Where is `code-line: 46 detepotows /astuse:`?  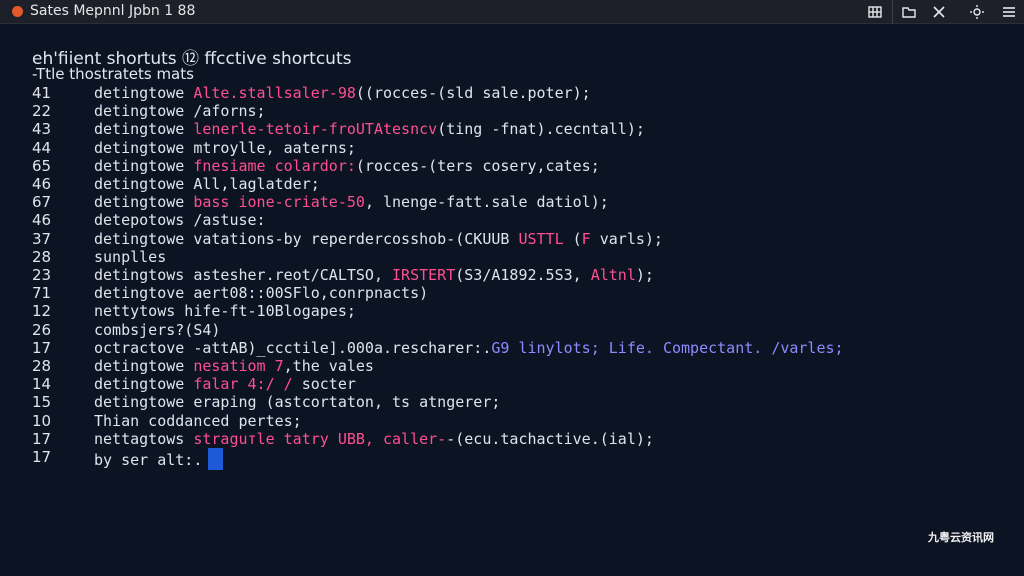
code-line: 46 detepotows /astuse: is located at coordinates (512, 220).